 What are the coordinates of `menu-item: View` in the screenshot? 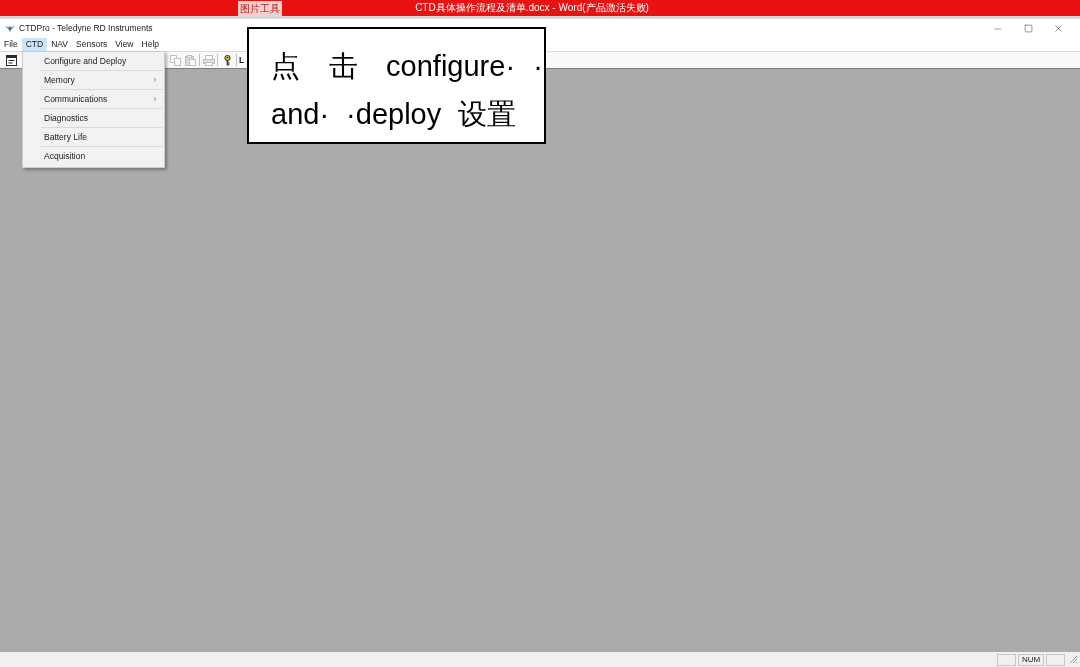 It's located at (124, 44).